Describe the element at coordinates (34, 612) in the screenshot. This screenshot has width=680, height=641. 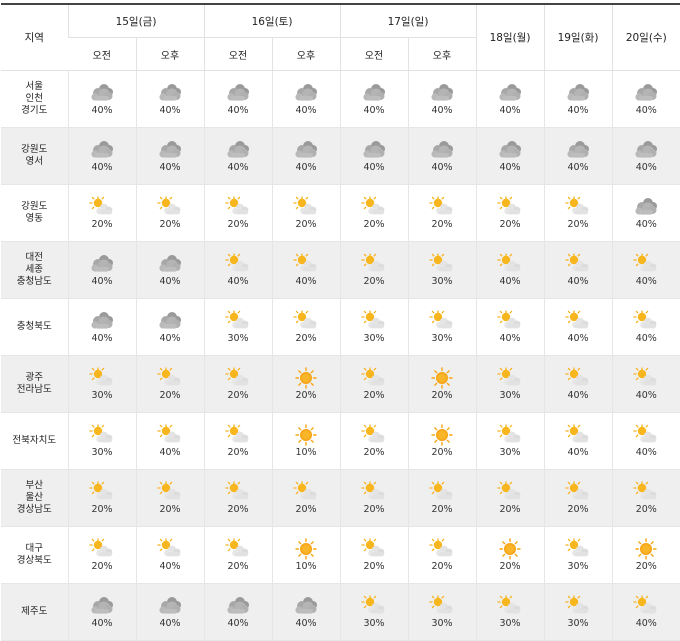
I see `region-cell: 제주도` at that location.